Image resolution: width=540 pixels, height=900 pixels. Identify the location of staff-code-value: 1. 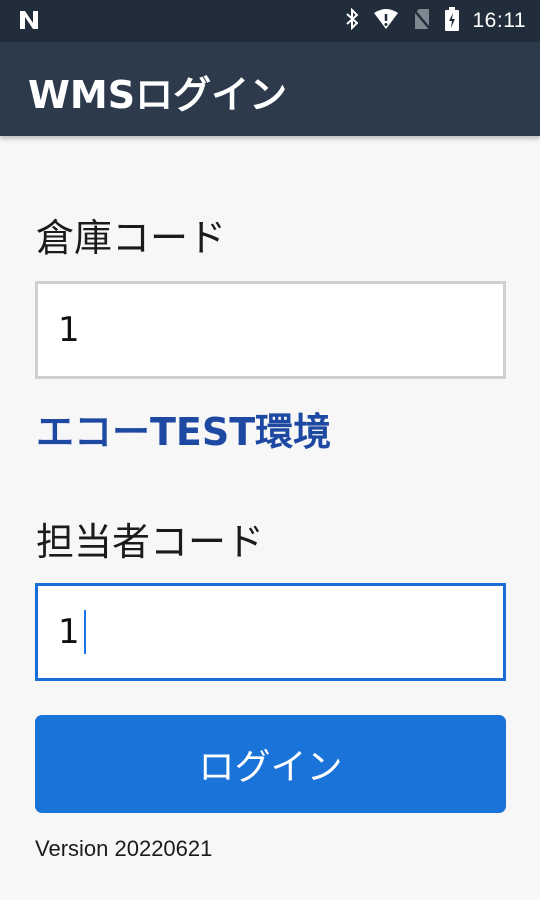
(69, 632).